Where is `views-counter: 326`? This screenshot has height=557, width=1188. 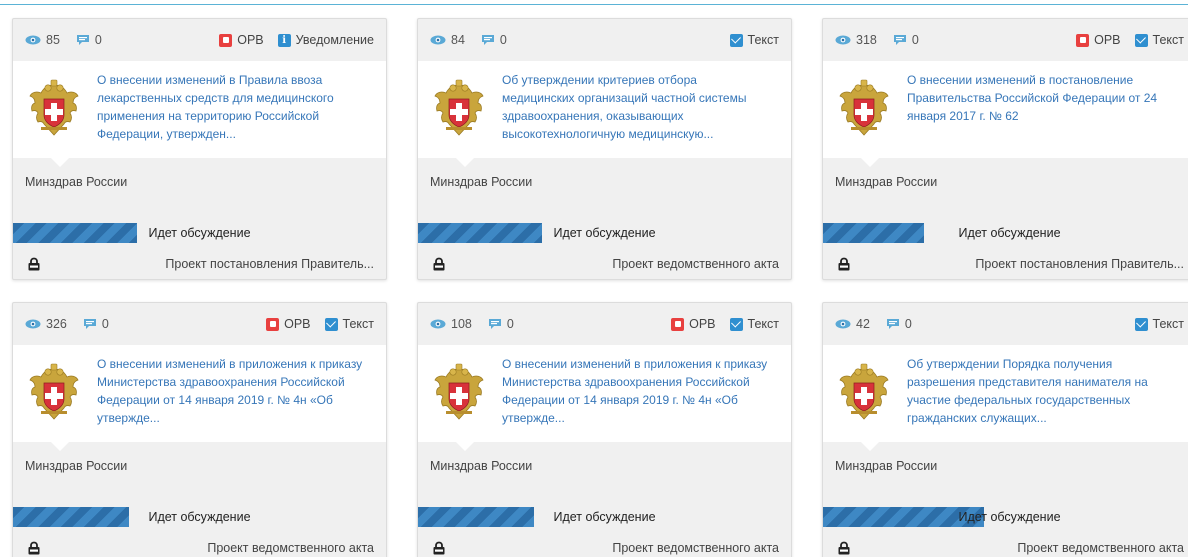
views-counter: 326 is located at coordinates (46, 324).